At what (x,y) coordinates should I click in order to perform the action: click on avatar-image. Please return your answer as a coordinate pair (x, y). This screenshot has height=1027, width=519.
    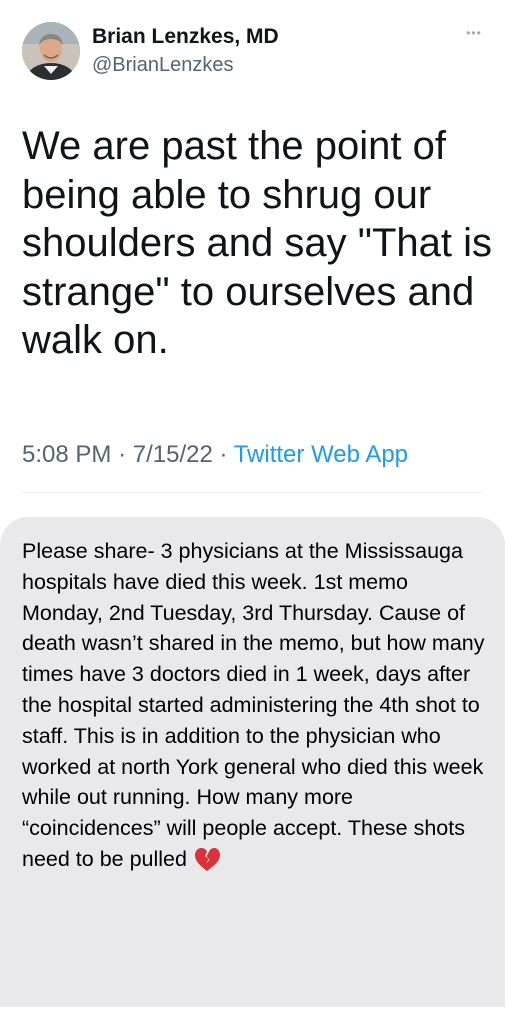
    Looking at the image, I should click on (51, 51).